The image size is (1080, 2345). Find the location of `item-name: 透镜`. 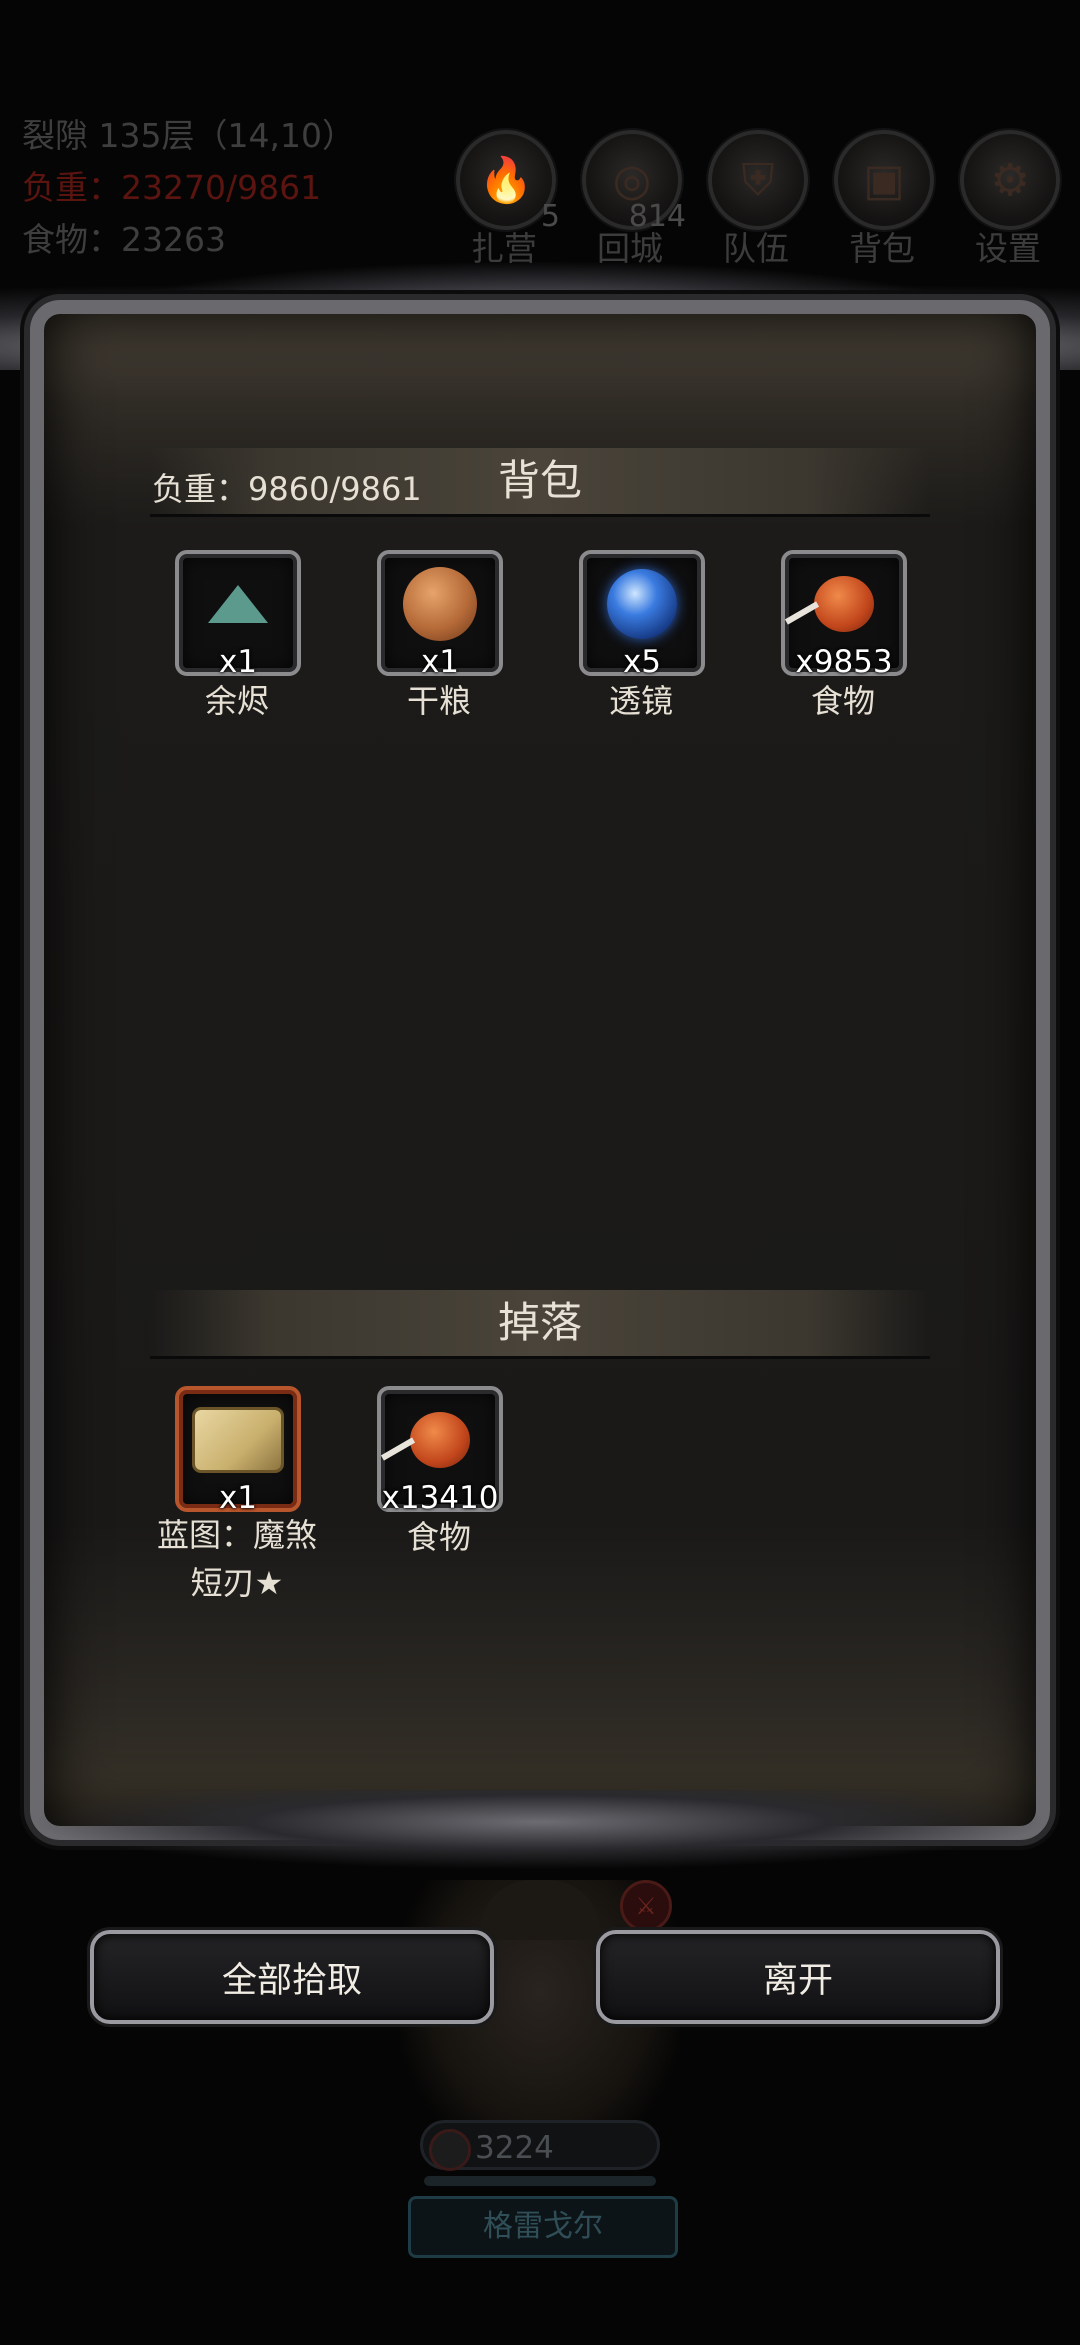

item-name: 透镜 is located at coordinates (640, 701).